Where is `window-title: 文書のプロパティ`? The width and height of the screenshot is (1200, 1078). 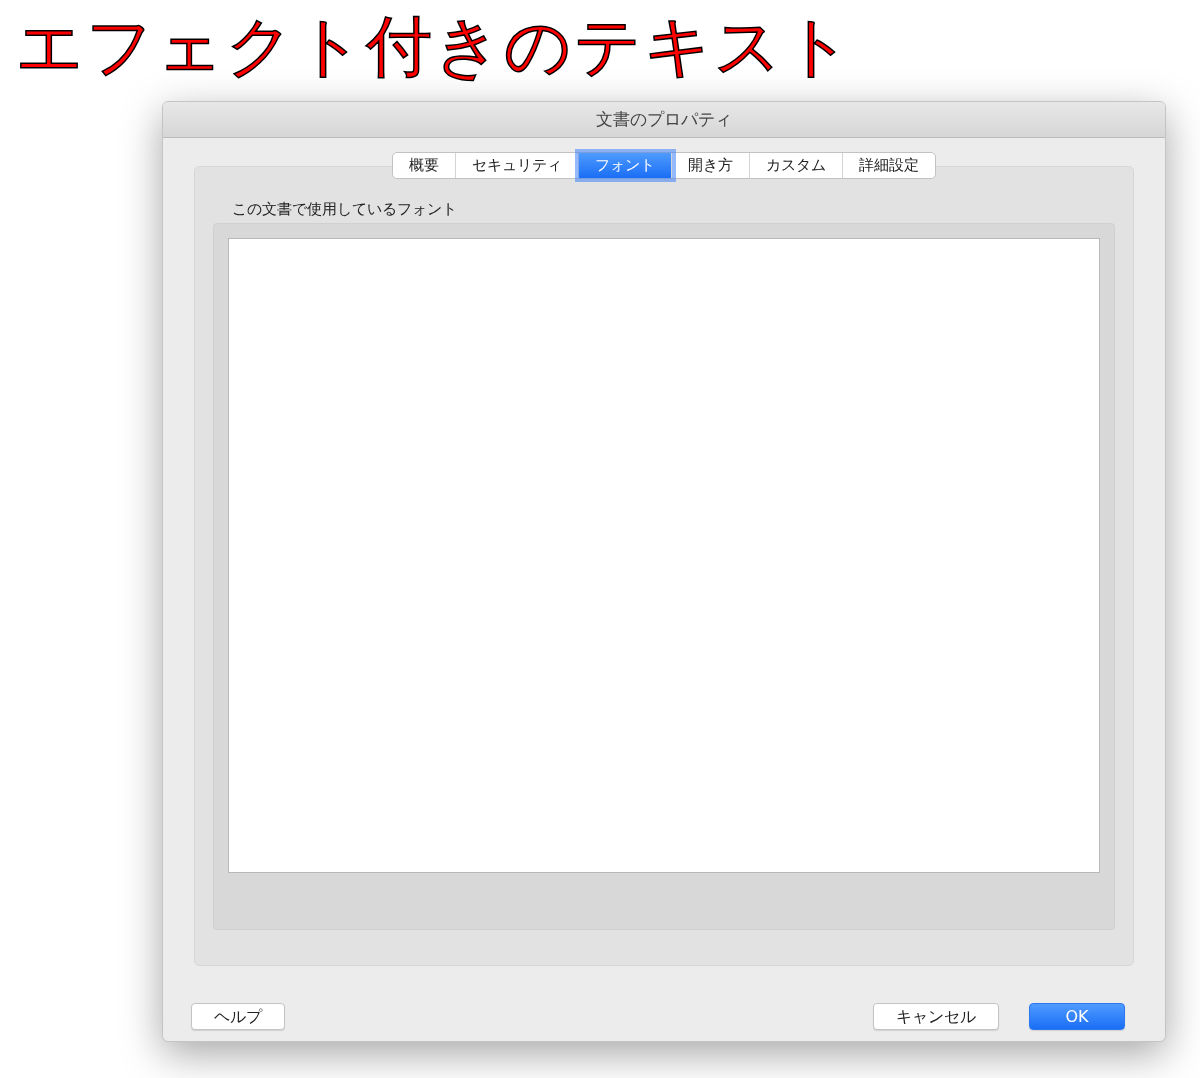 window-title: 文書のプロパティ is located at coordinates (664, 119).